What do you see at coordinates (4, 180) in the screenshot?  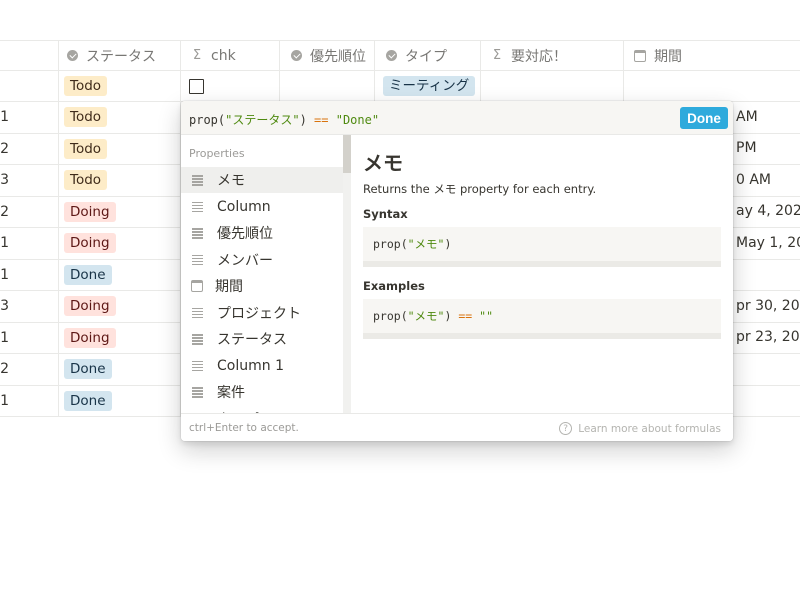 I see `row-number: 3` at bounding box center [4, 180].